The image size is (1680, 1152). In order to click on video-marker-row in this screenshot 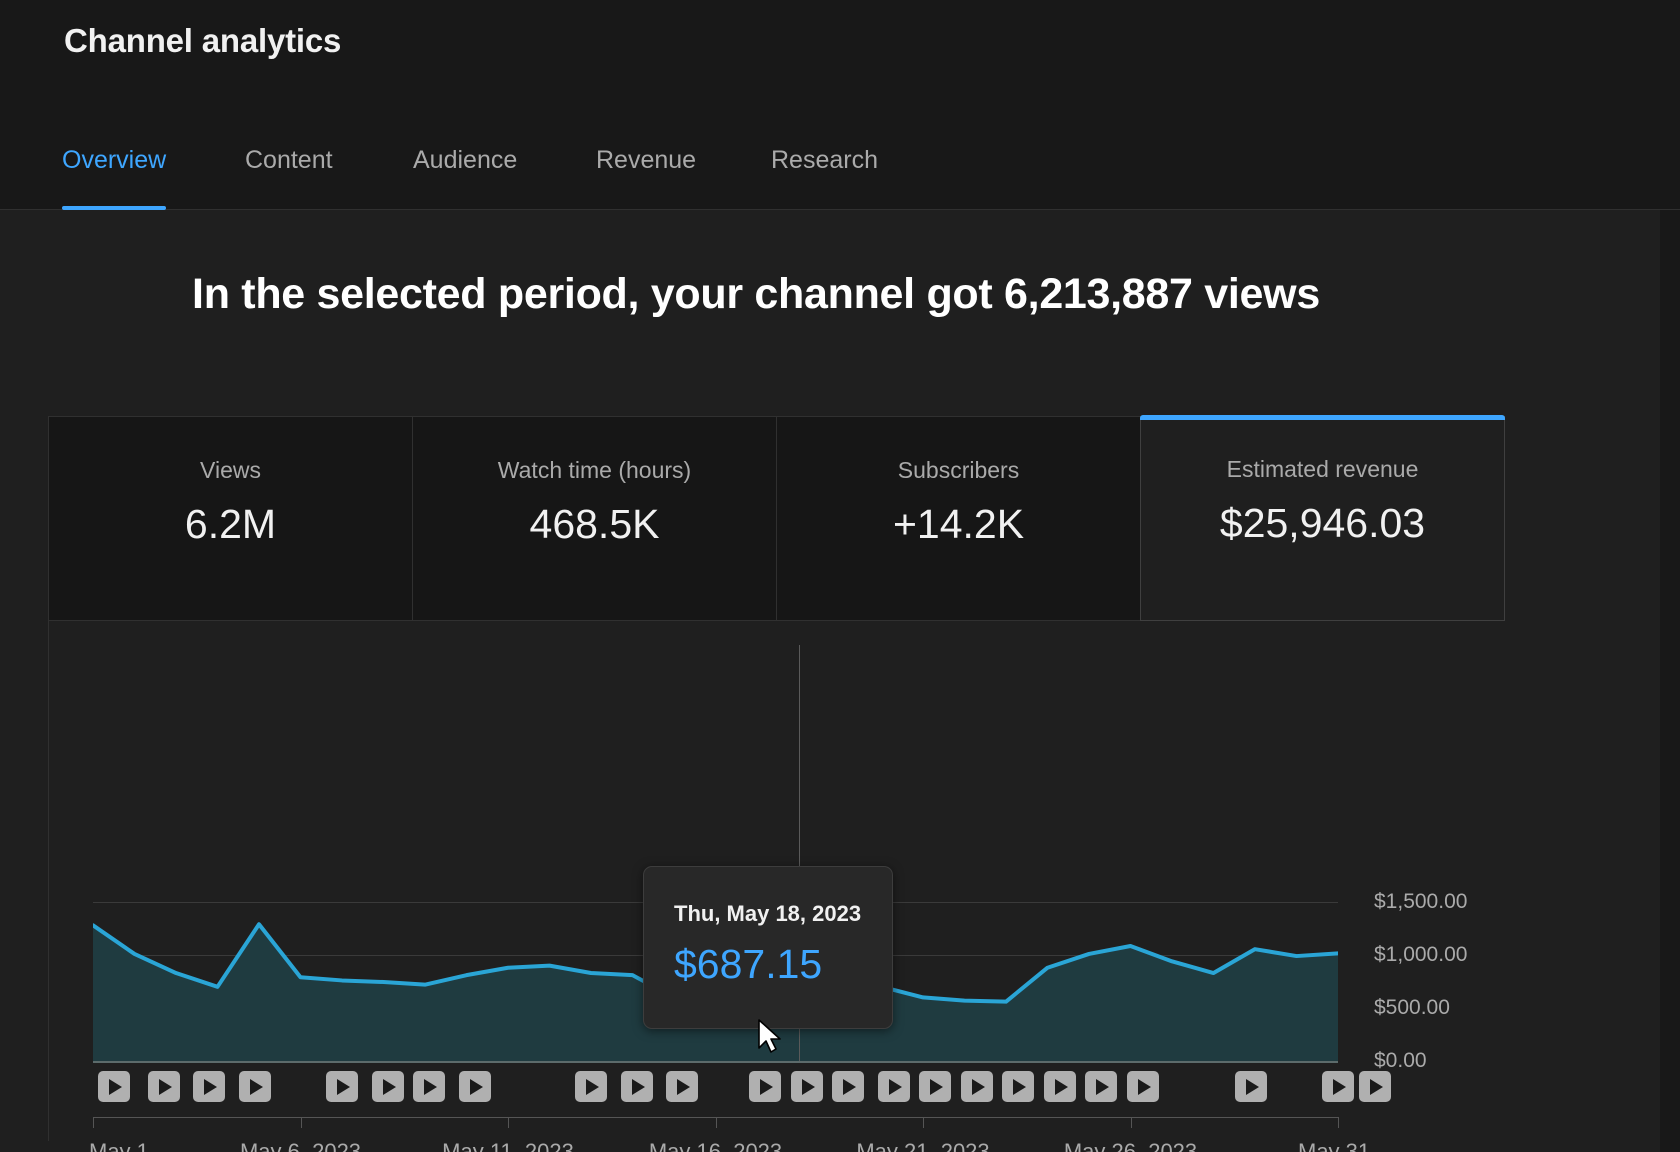, I will do `click(742, 1088)`.